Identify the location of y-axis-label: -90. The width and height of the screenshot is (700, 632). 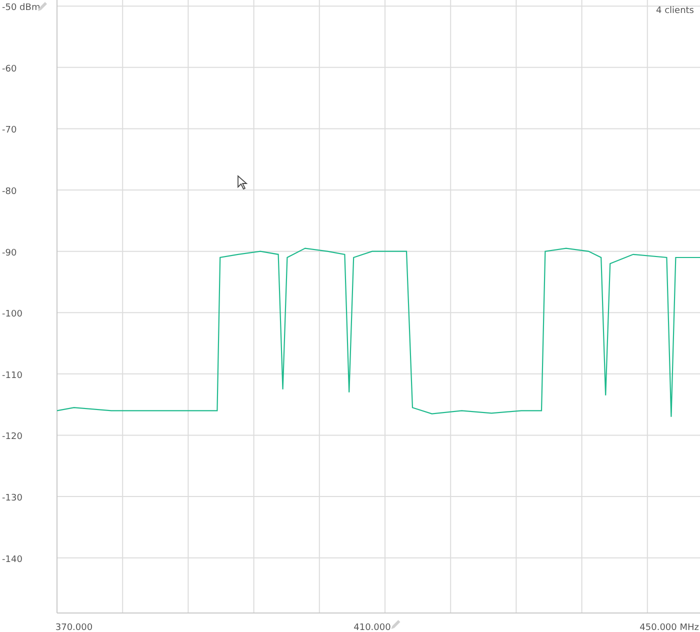
(9, 253).